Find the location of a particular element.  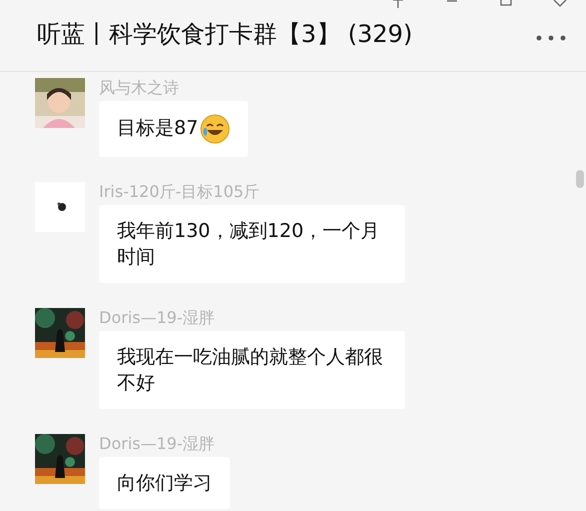

maximize-icon is located at coordinates (506, 4).